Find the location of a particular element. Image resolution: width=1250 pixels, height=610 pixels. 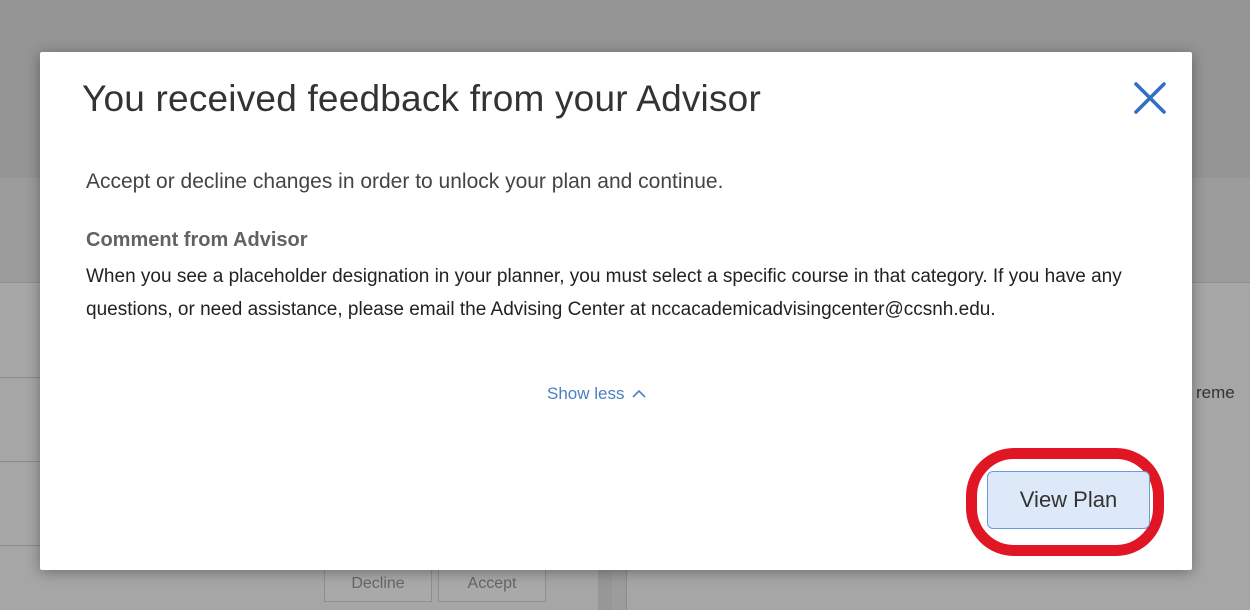

background-accept-button: Accept is located at coordinates (492, 584).